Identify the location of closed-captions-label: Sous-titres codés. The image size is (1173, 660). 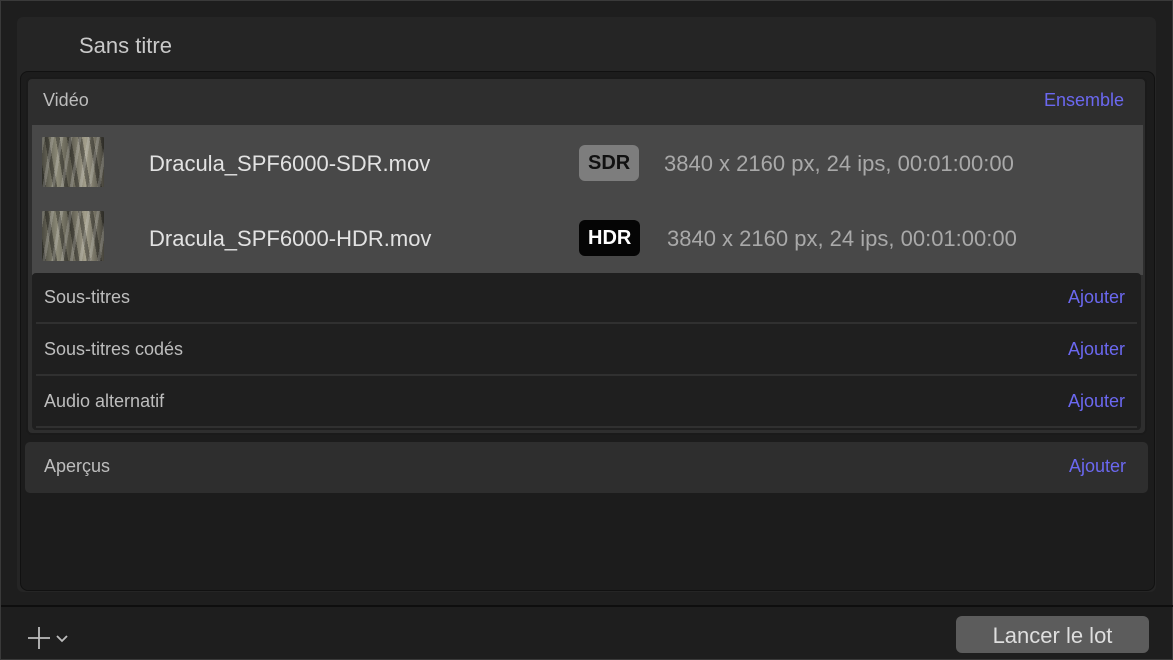
(114, 349).